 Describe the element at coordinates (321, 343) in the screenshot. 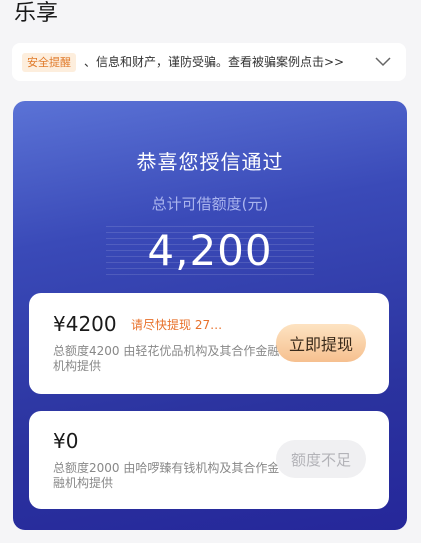

I see `withdraw-now-button: 立即提现` at that location.